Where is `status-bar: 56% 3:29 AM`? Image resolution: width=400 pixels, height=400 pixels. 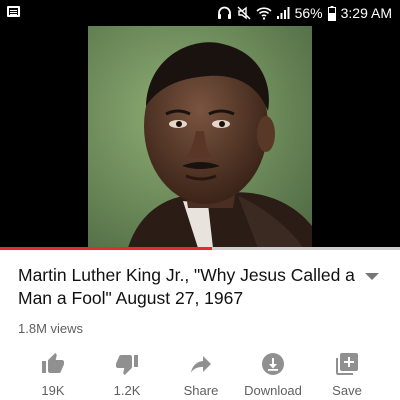 status-bar: 56% 3:29 AM is located at coordinates (200, 13).